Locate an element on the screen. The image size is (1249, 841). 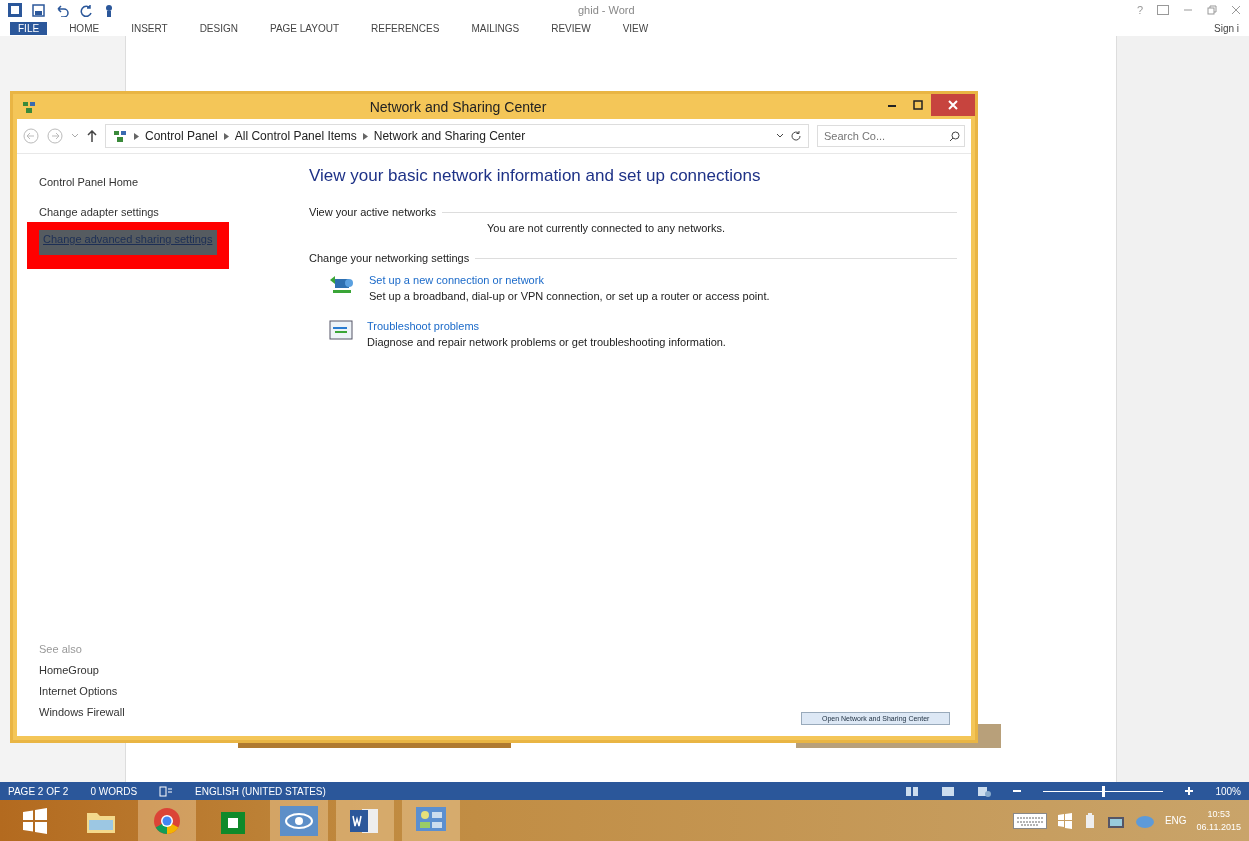
zoom-in-icon is located at coordinates (1189, 791).